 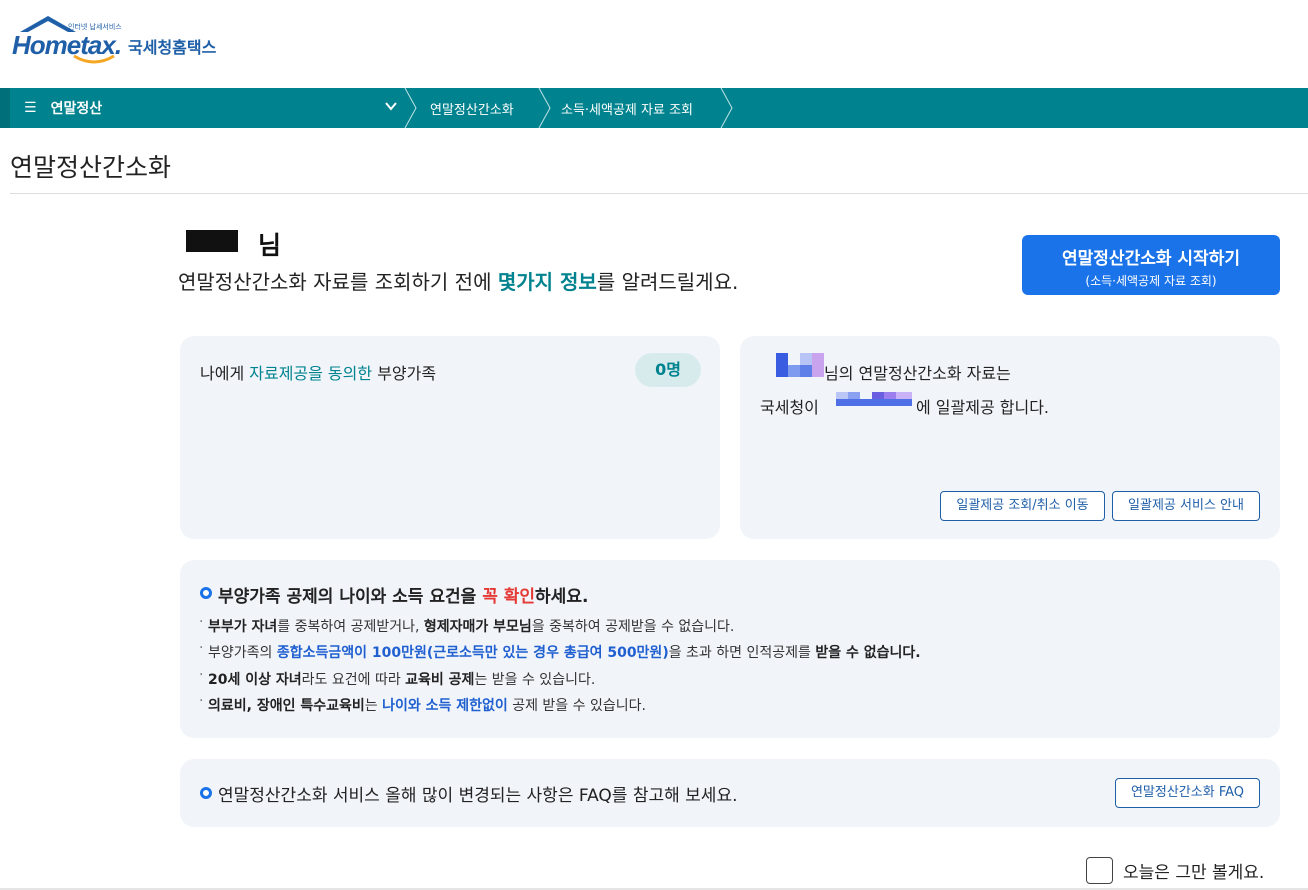 I want to click on nav-accent, so click(x=5, y=108).